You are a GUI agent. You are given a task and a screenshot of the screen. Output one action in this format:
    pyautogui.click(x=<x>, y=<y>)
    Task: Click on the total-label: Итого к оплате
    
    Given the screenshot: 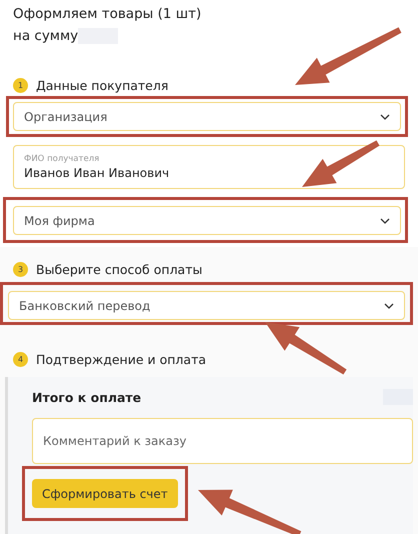 What is the action you would take?
    pyautogui.click(x=87, y=397)
    